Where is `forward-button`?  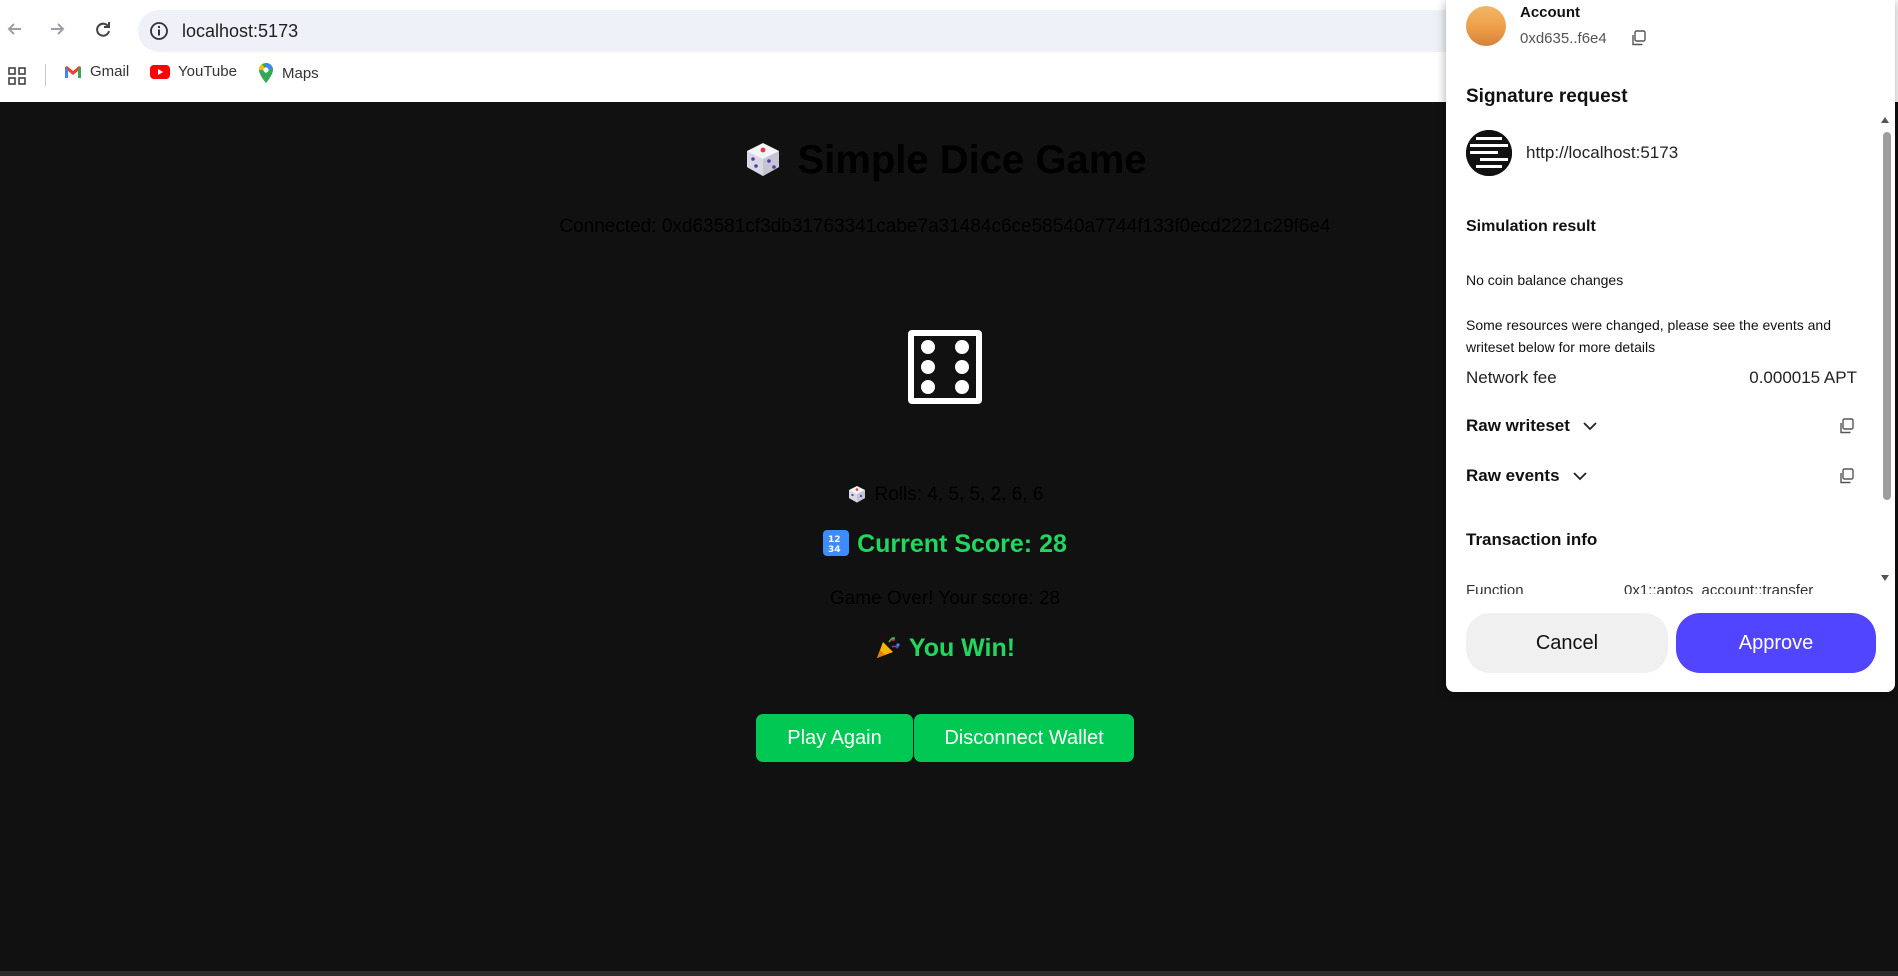 forward-button is located at coordinates (57, 29).